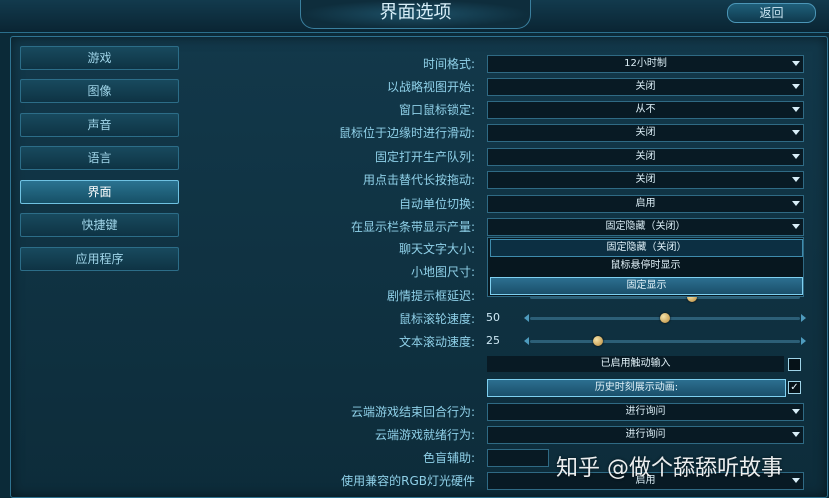 This screenshot has width=829, height=498. Describe the element at coordinates (665, 341) in the screenshot. I see `text-scroll-slider` at that location.